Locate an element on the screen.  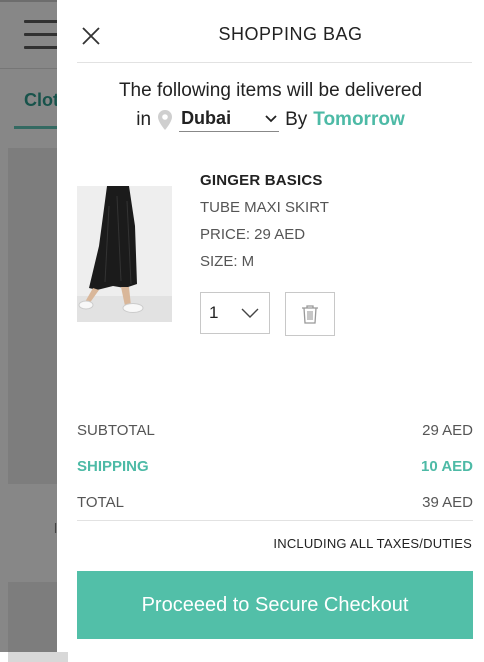
taxes-note: INCLUDING ALL TAXES/DUTIES is located at coordinates (372, 543).